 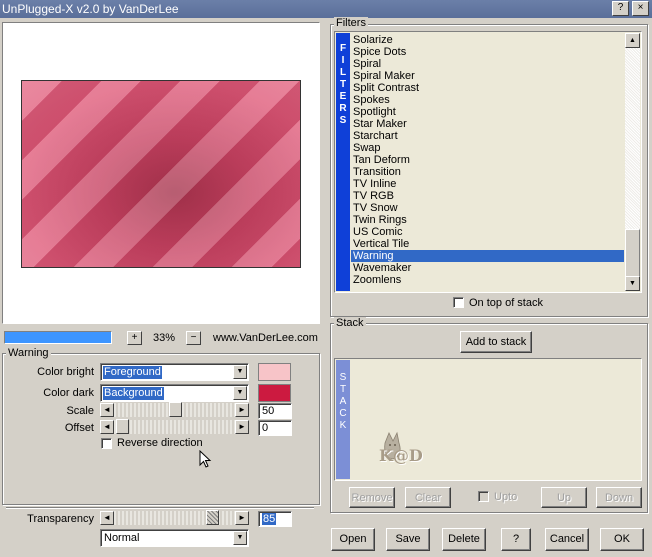 What do you see at coordinates (326, 9) in the screenshot?
I see `title-bar: UnPlugged-X v2.0 by VanDerLee` at bounding box center [326, 9].